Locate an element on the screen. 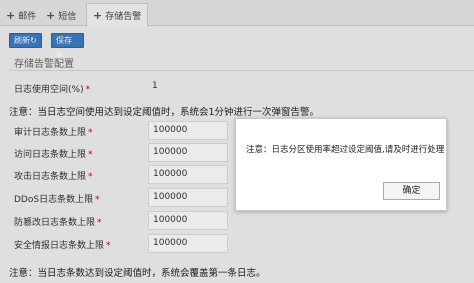 The width and height of the screenshot is (474, 283). confirm-button: 确定 is located at coordinates (411, 191).